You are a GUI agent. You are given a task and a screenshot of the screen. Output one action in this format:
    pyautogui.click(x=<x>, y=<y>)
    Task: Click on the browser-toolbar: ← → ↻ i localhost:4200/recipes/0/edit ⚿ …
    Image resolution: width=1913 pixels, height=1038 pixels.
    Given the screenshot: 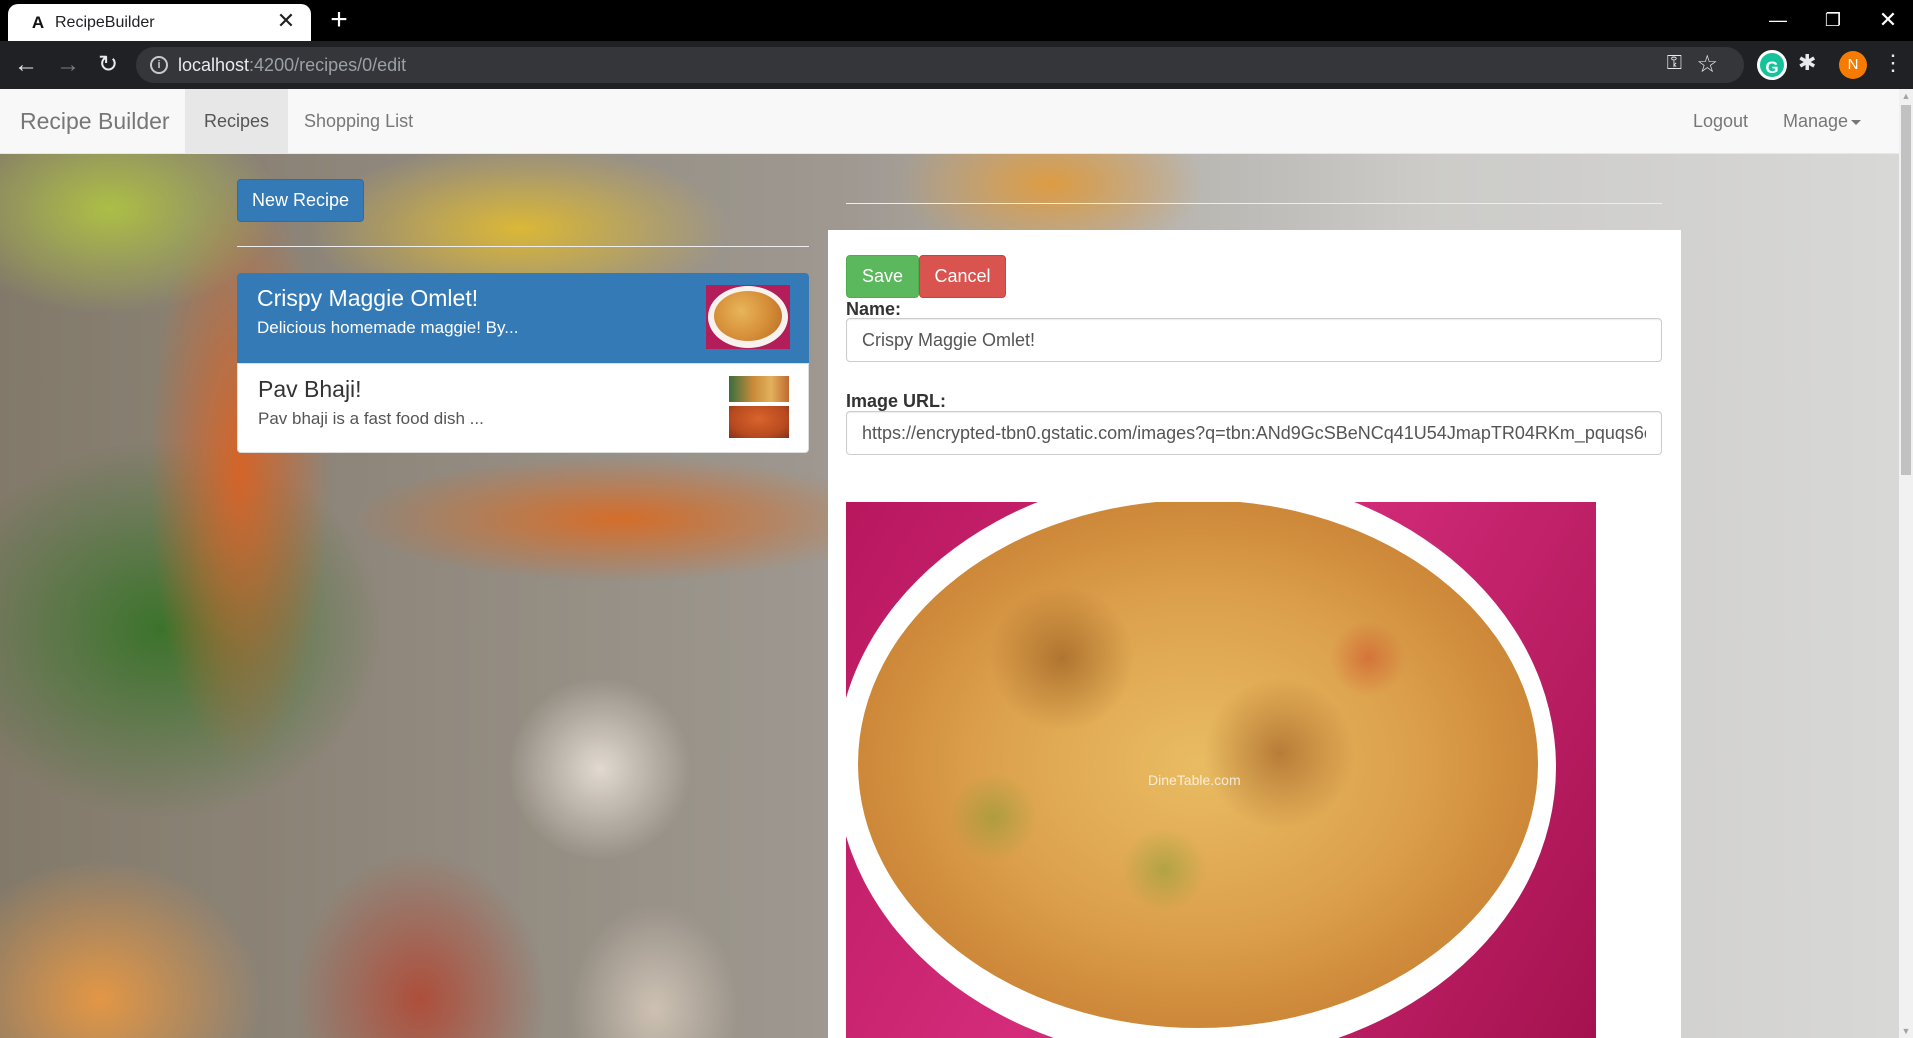 What is the action you would take?
    pyautogui.click(x=956, y=65)
    